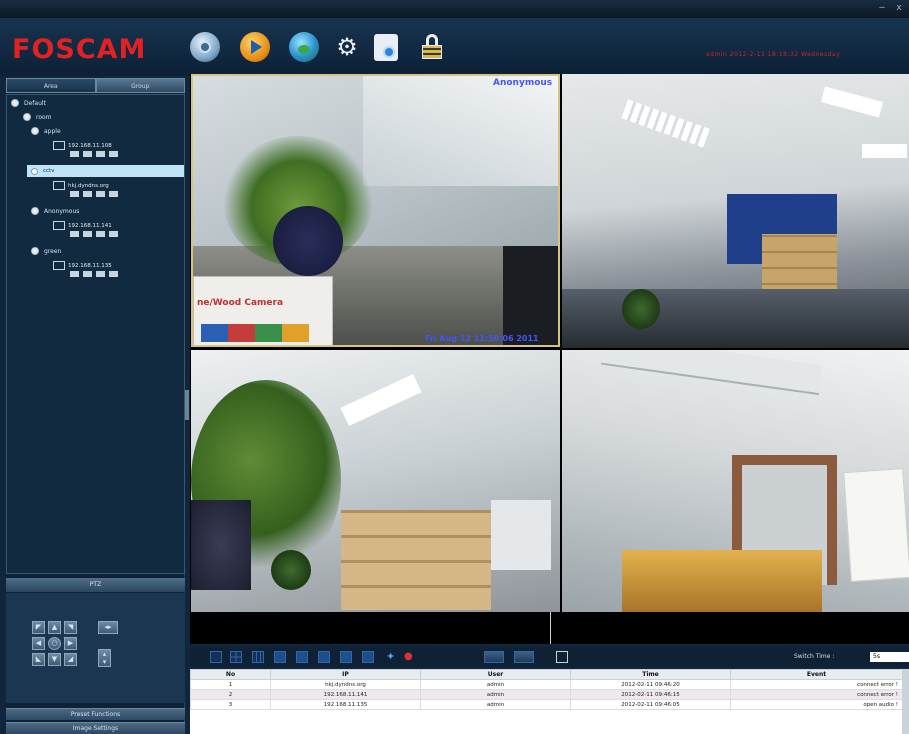  What do you see at coordinates (95, 728) in the screenshot?
I see `image-settings-button: Image Settings` at bounding box center [95, 728].